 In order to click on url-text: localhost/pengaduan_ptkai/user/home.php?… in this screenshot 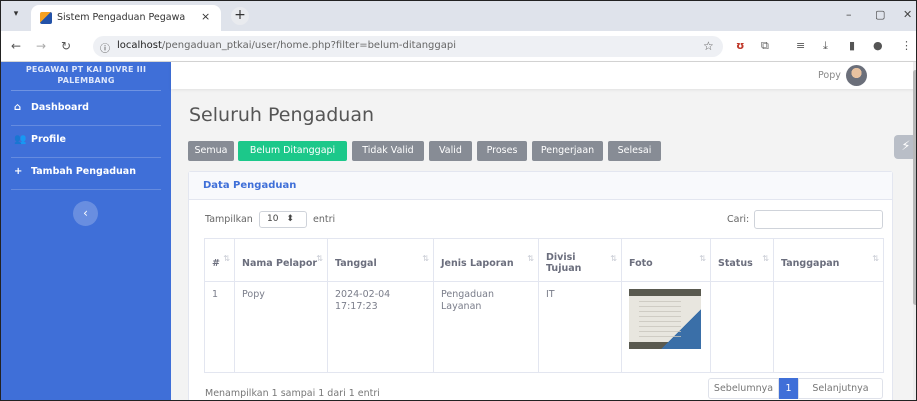, I will do `click(286, 45)`.